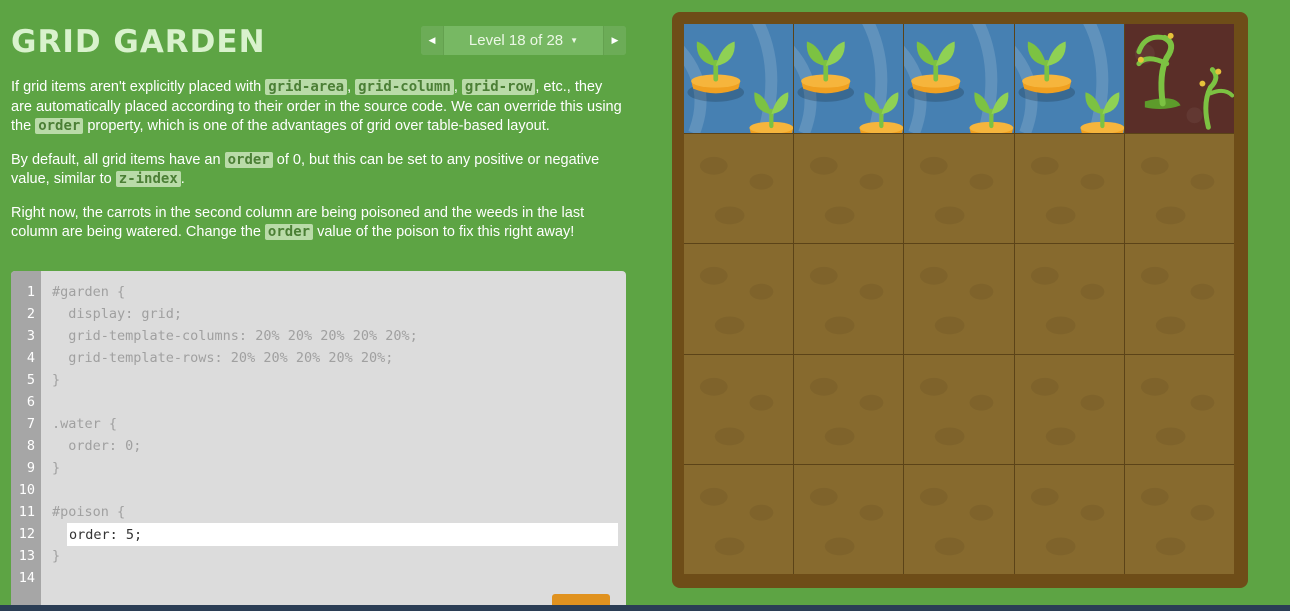 The height and width of the screenshot is (611, 1290). I want to click on code-line: 5}, so click(318, 380).